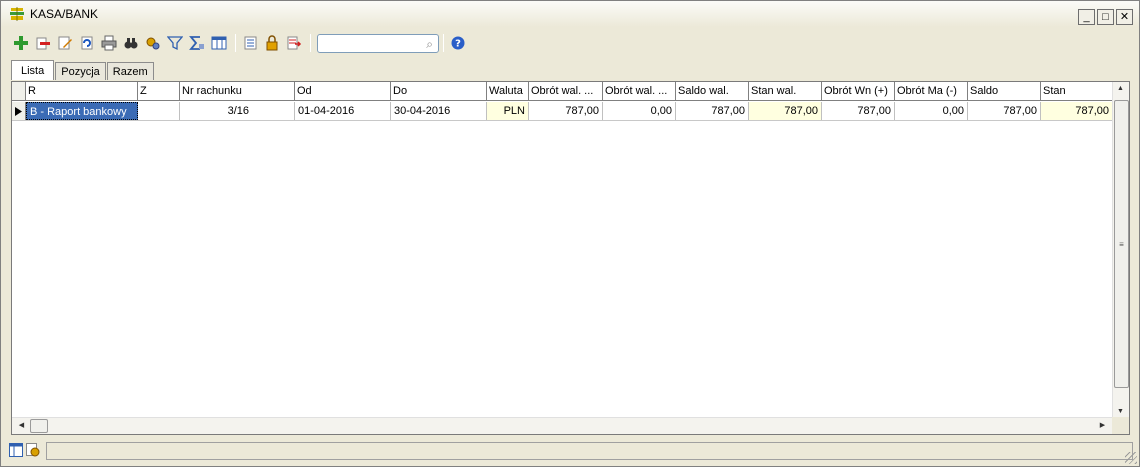  What do you see at coordinates (19, 111) in the screenshot?
I see `current-row-icon` at bounding box center [19, 111].